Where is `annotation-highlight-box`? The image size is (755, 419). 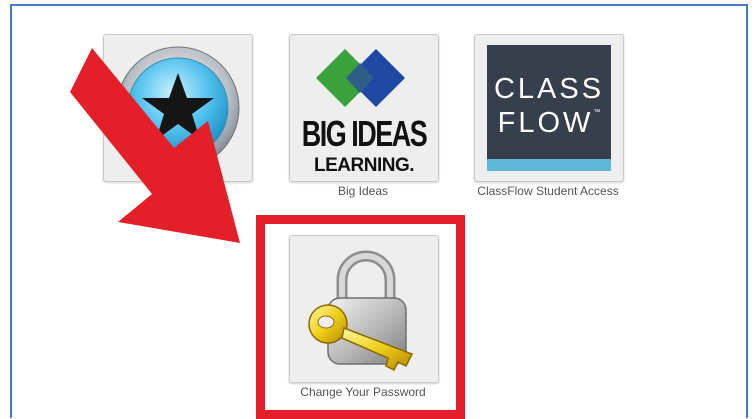
annotation-highlight-box is located at coordinates (360, 317).